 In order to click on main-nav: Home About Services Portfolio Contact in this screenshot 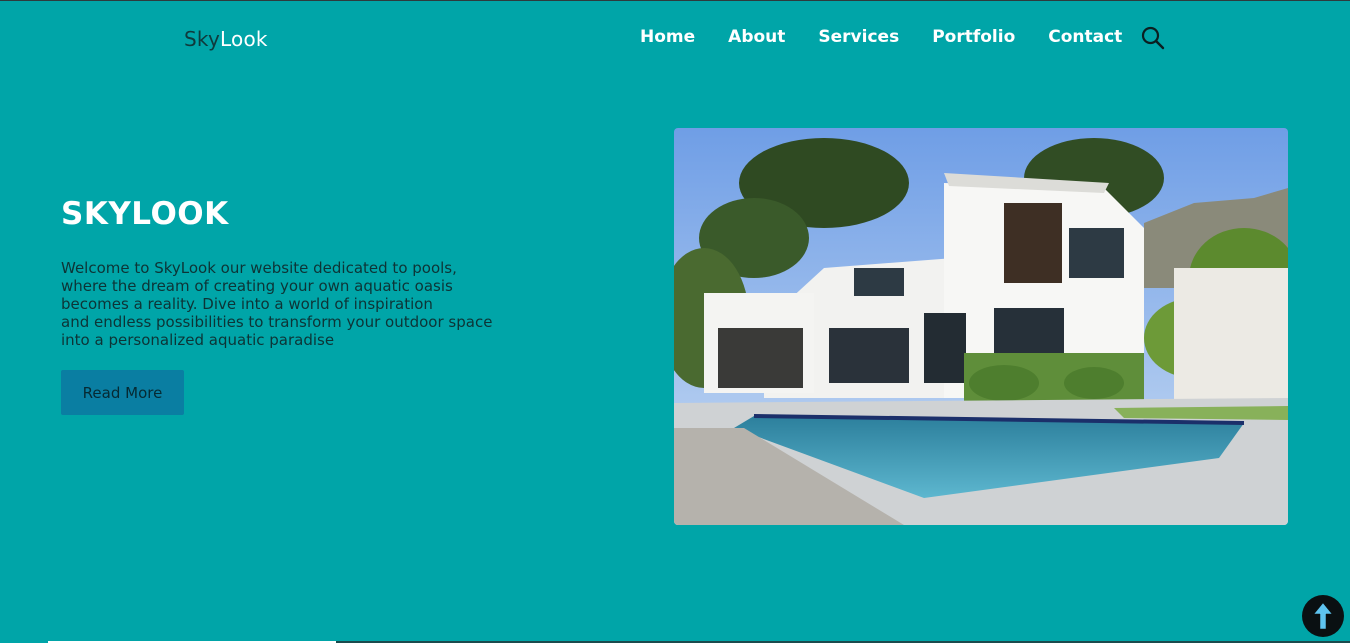, I will do `click(897, 37)`.